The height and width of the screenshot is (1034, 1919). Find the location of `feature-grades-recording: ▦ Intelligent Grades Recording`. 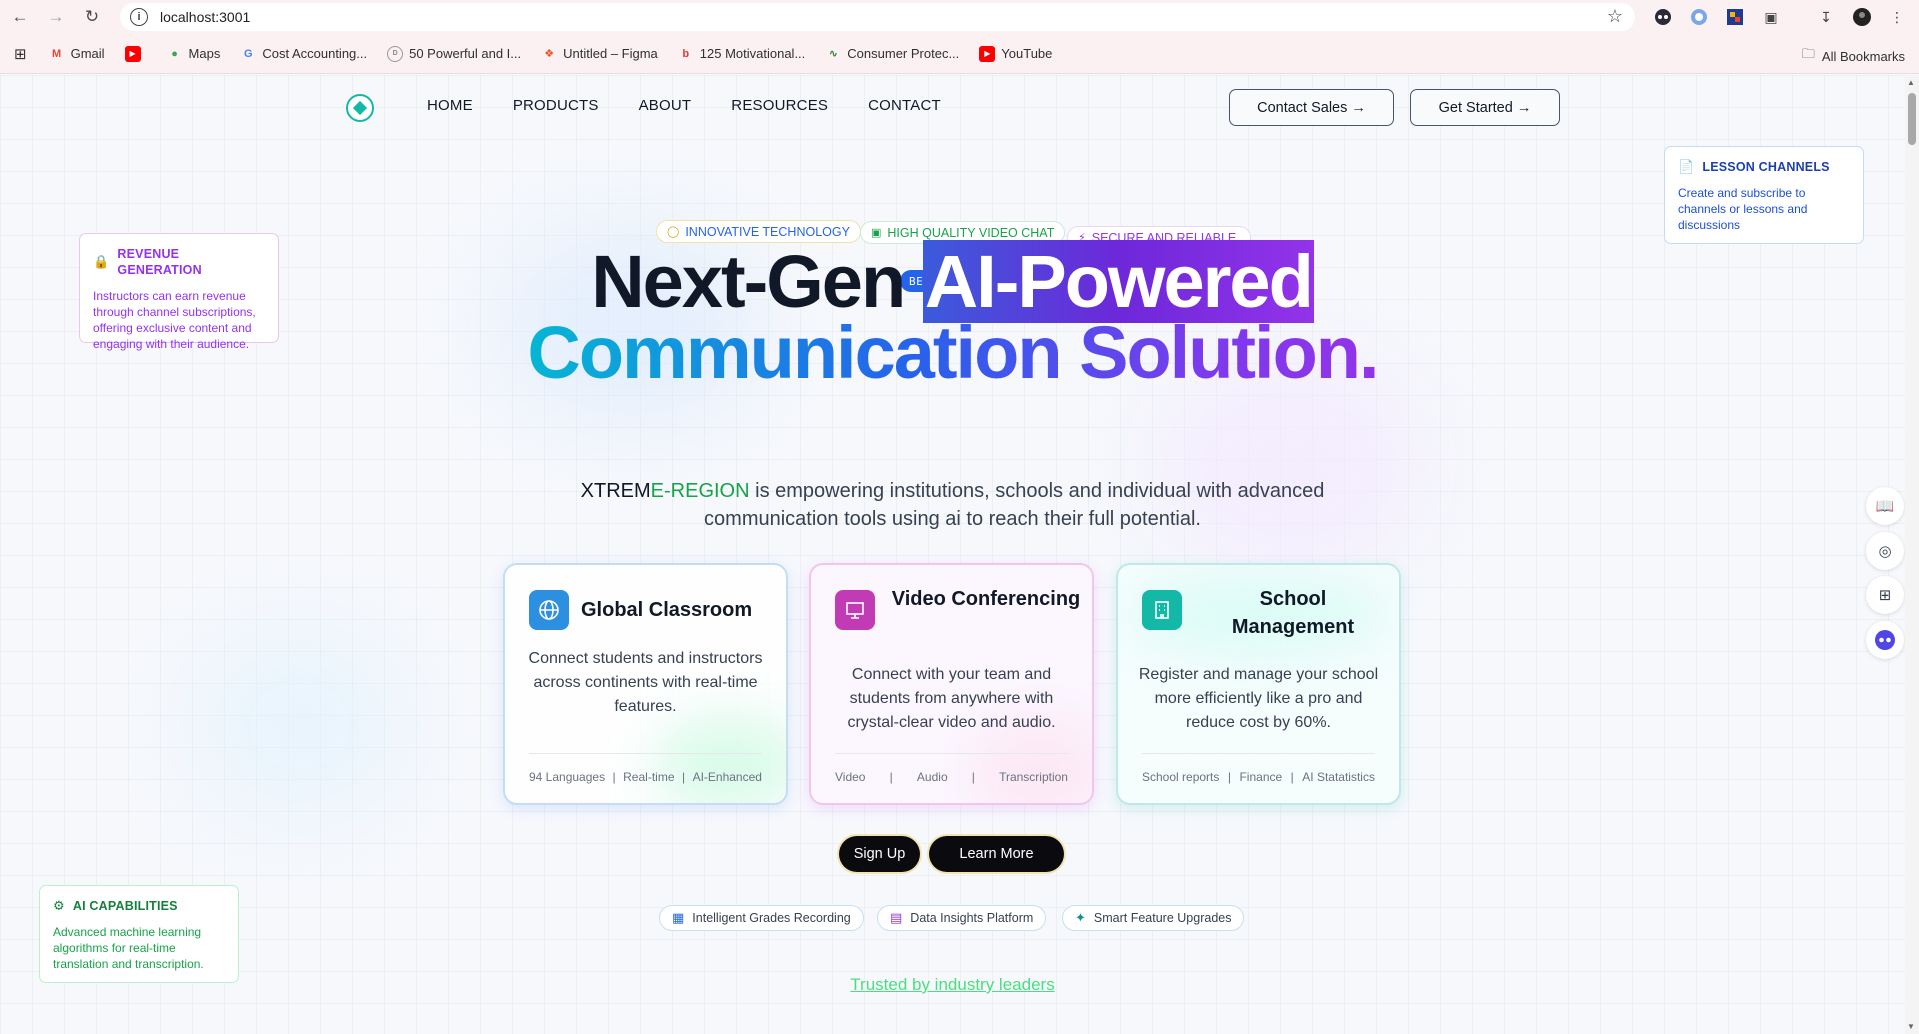

feature-grades-recording: ▦ Intelligent Grades Recording is located at coordinates (761, 918).